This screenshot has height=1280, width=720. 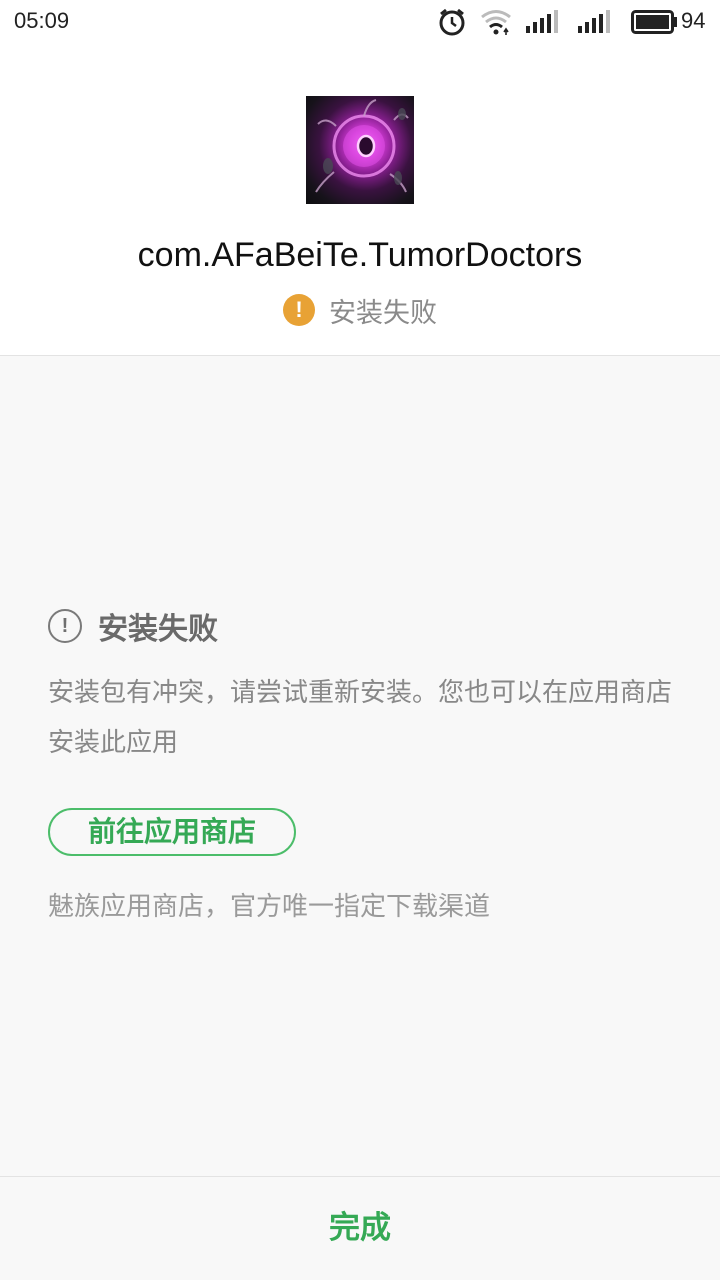 What do you see at coordinates (299, 310) in the screenshot?
I see `warning-icon: !` at bounding box center [299, 310].